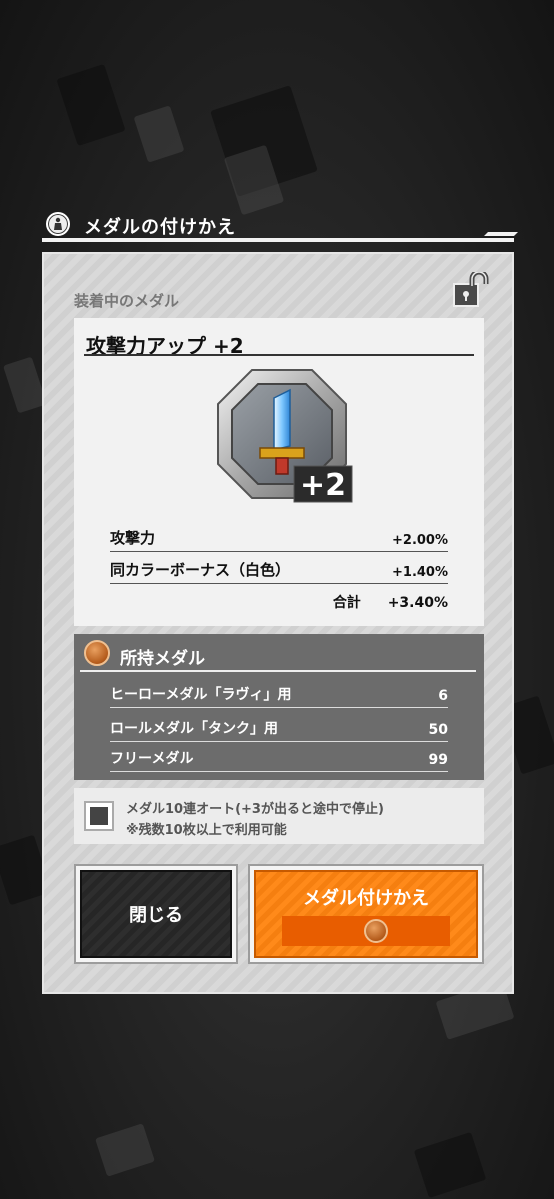 Image resolution: width=554 pixels, height=1199 pixels. I want to click on auto-option: メダル10連オート(+3が出ると途中で停止) ※残数10枚以上で利用可能, so click(279, 816).